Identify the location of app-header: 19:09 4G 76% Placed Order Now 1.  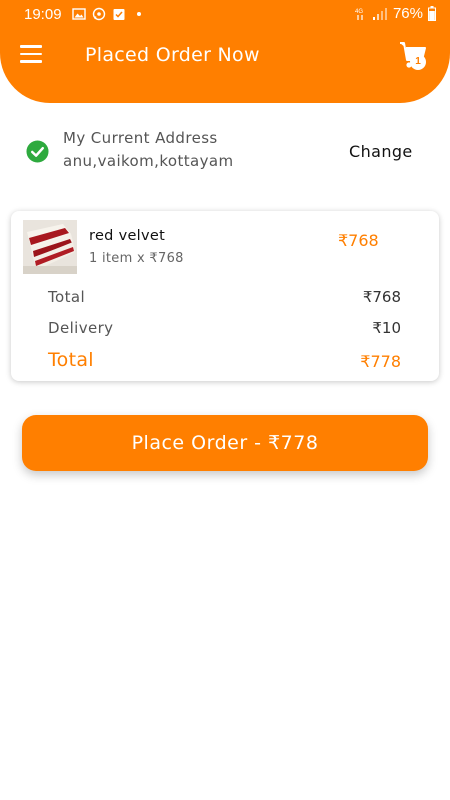
(225, 51).